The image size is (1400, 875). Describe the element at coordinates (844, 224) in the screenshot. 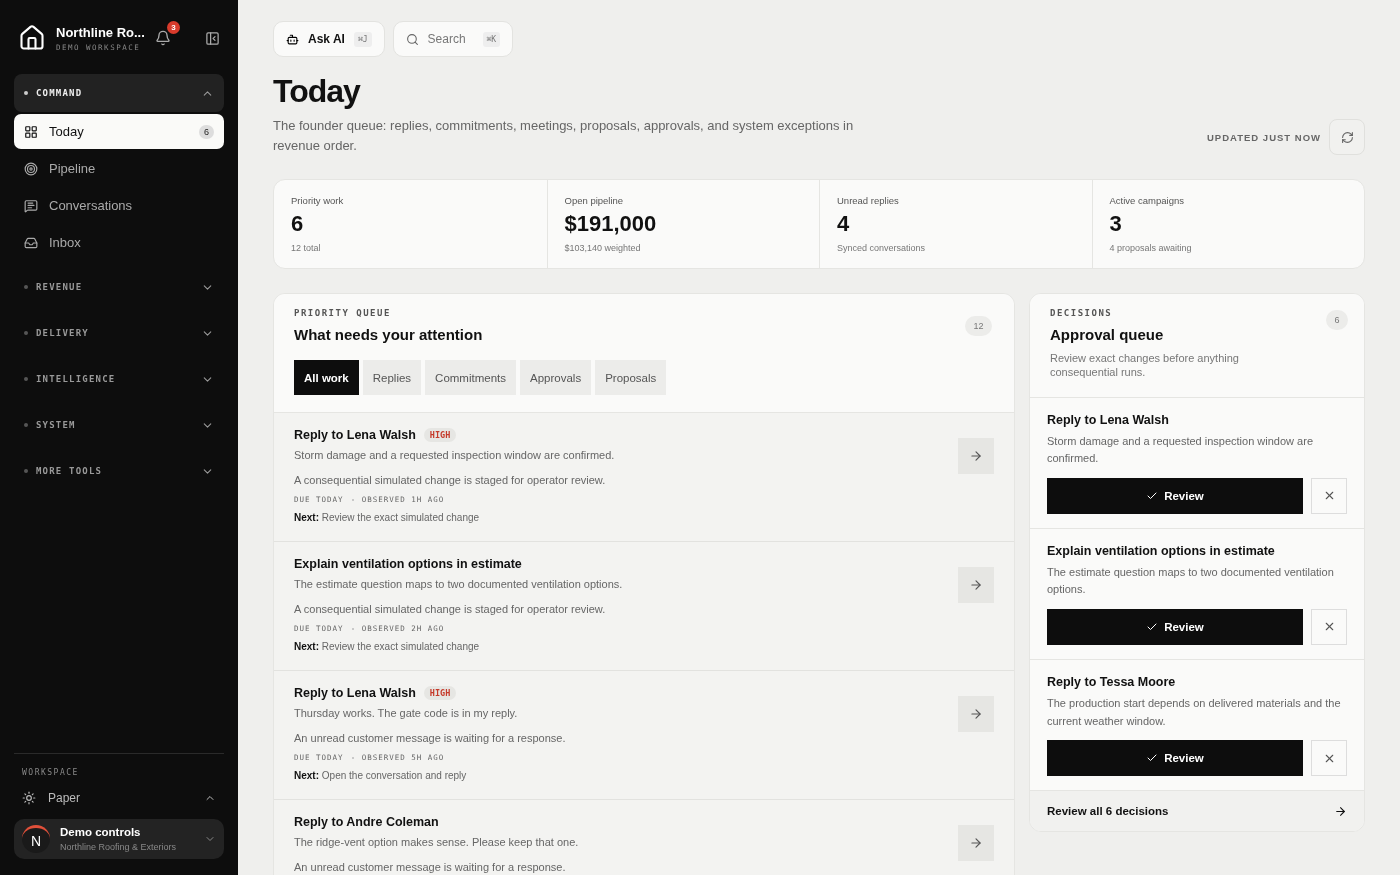

I see `stat-value: 4` at that location.